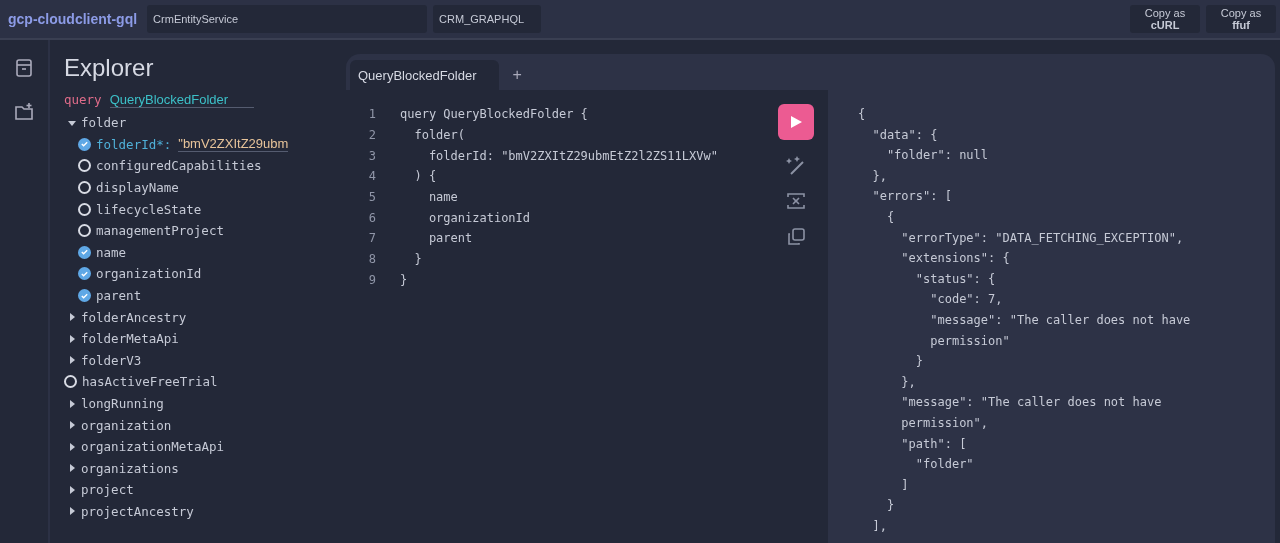  What do you see at coordinates (1165, 19) in the screenshot?
I see `copy-button: Copy as cURL` at bounding box center [1165, 19].